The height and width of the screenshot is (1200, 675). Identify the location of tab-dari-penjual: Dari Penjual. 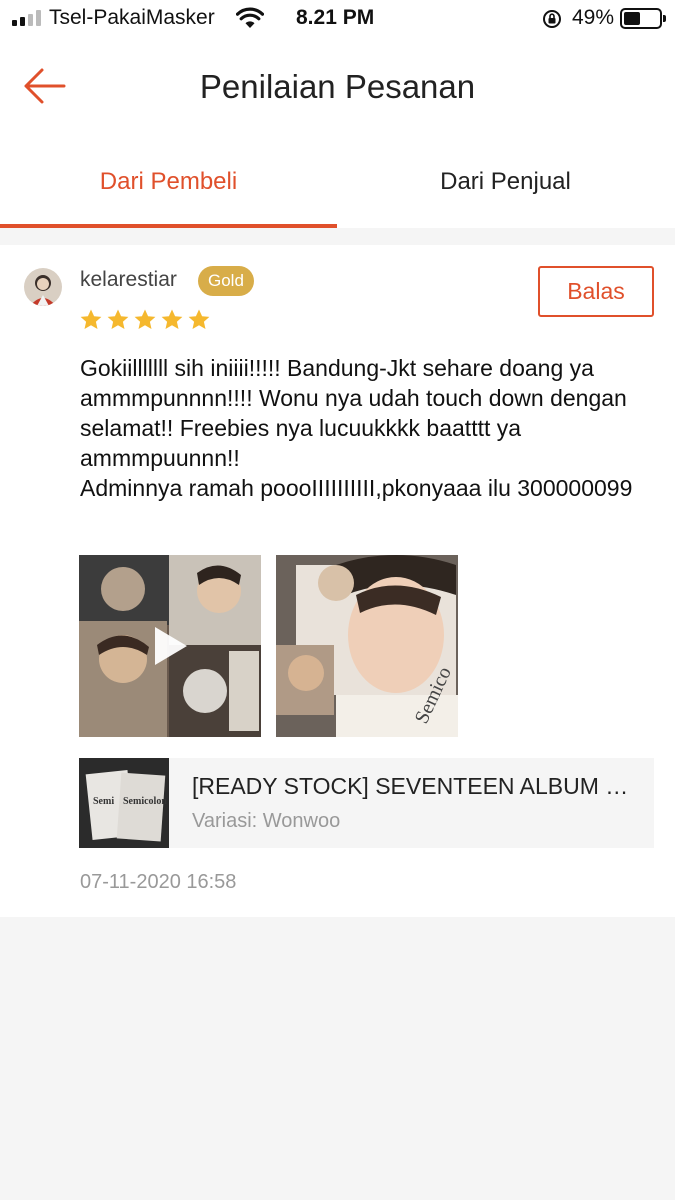
(505, 183).